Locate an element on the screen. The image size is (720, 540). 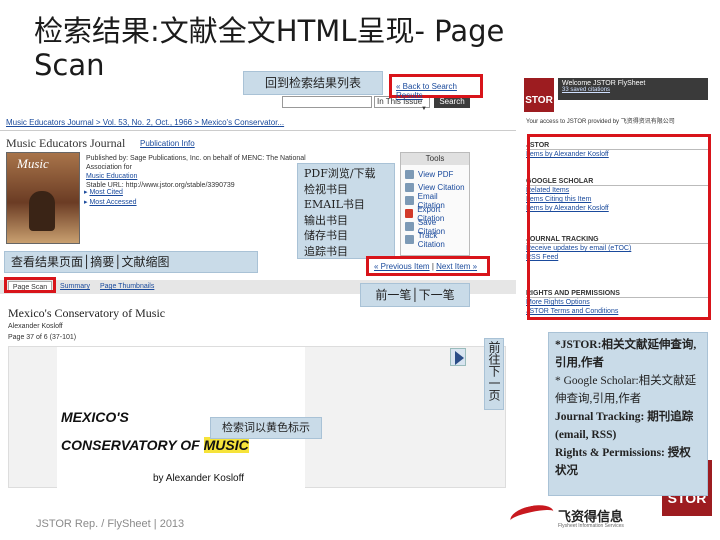
scan-heading-line-2: CONSERVATORY OF MUSIC is located at coordinates (155, 445).